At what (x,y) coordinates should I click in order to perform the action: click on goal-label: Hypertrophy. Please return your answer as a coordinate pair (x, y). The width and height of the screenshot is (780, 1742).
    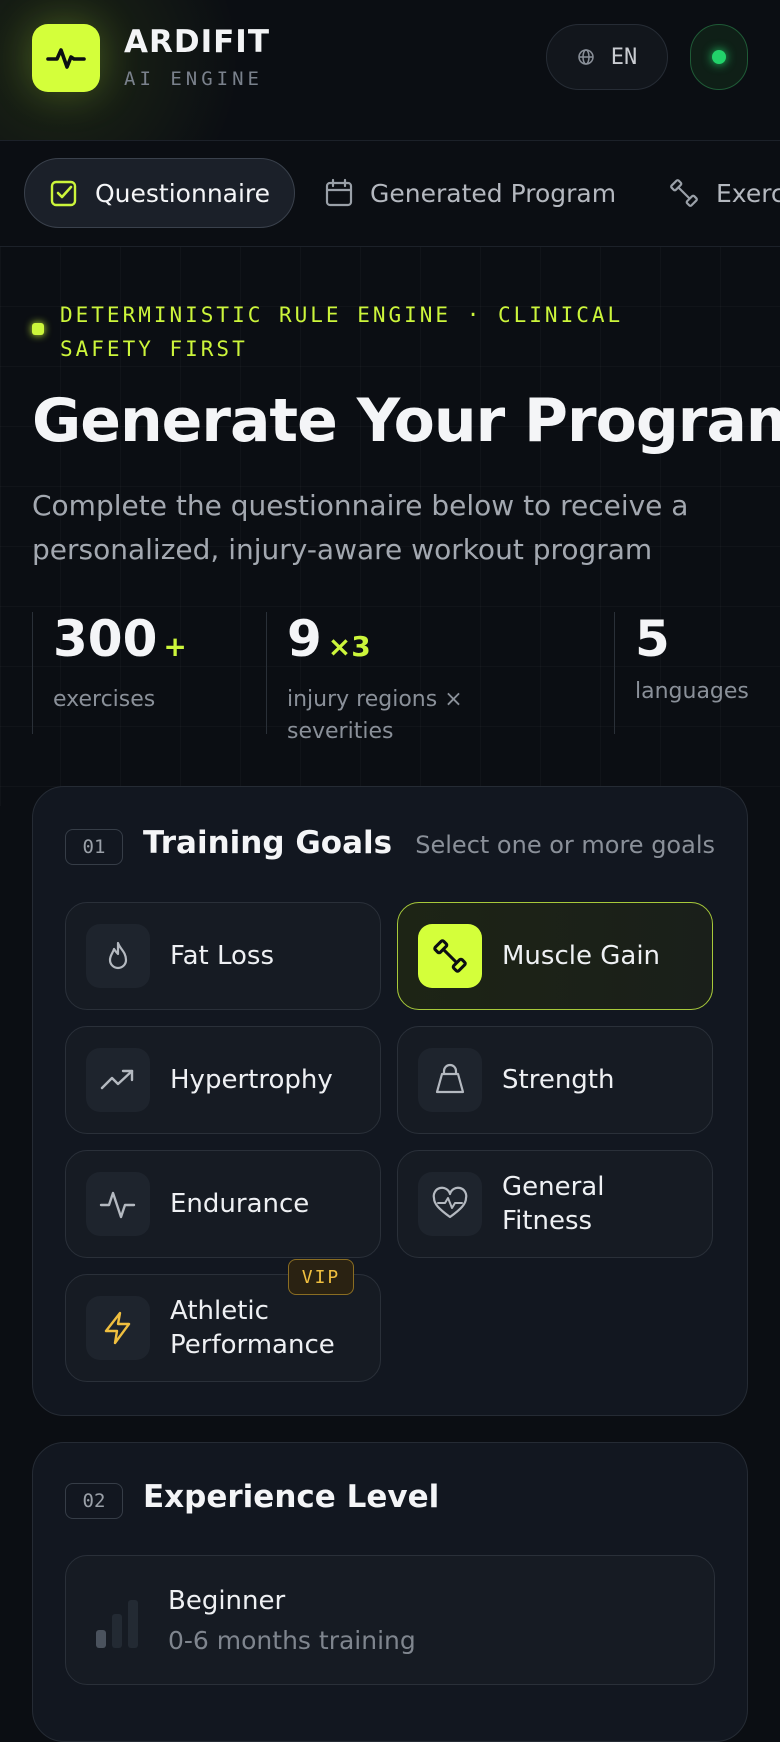
    Looking at the image, I should click on (251, 1080).